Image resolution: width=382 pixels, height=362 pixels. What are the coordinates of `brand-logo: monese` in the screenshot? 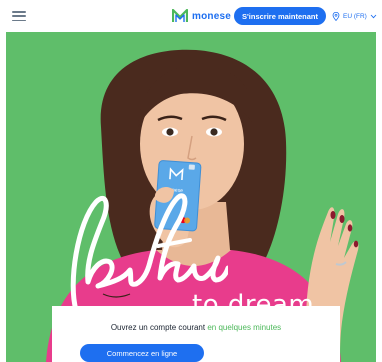 It's located at (201, 16).